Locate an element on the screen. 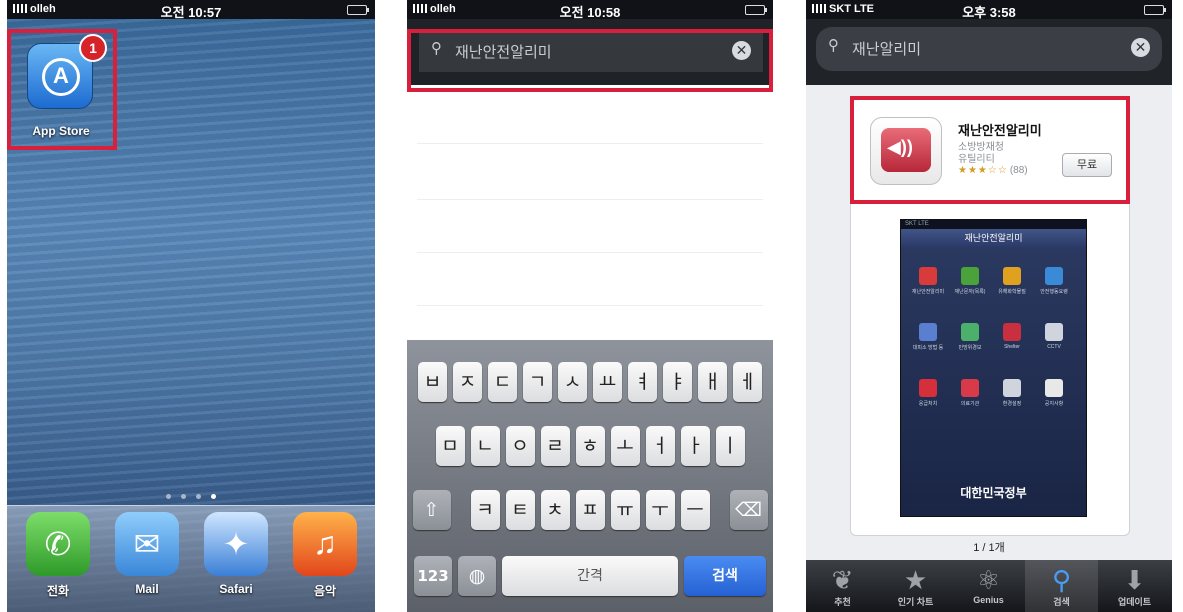 This screenshot has height=612, width=1183. tab-1: ★ 인기 차트 is located at coordinates (915, 586).